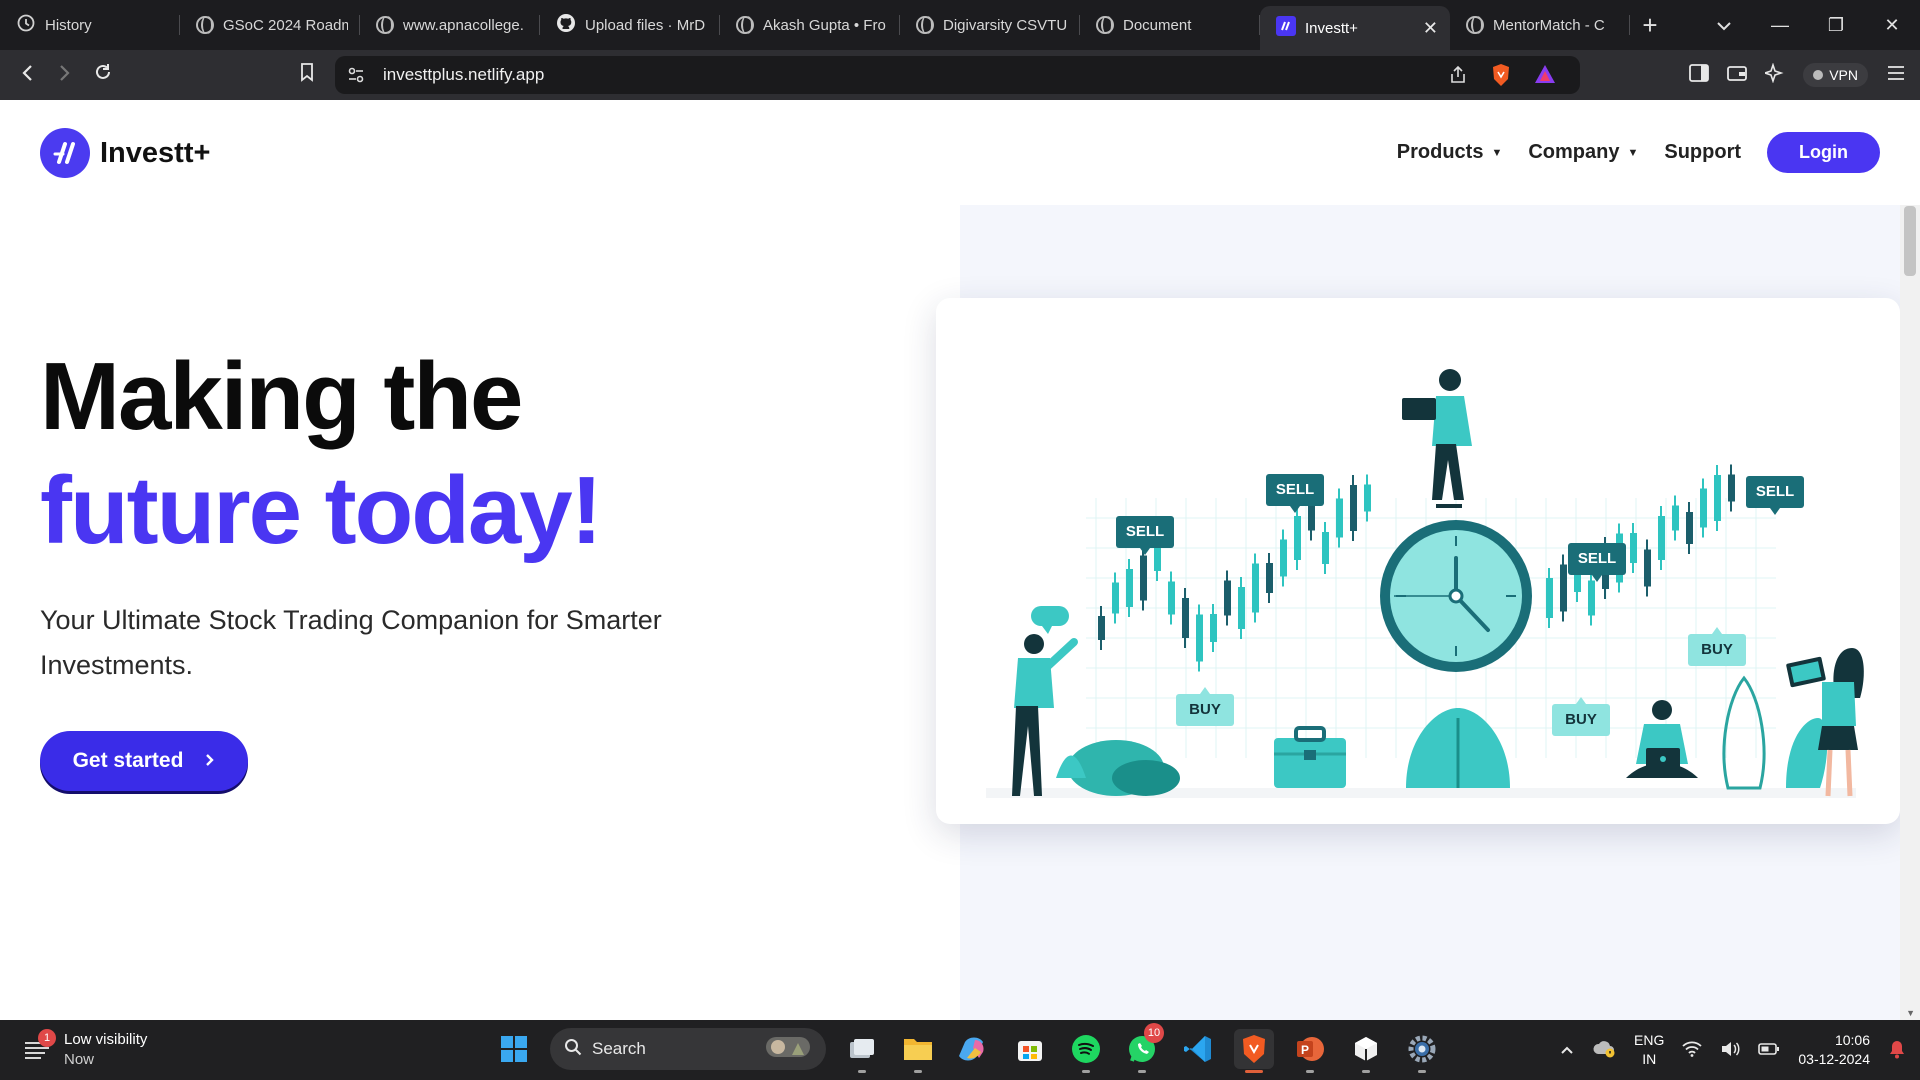  I want to click on brave-browser-app, so click(1254, 1051).